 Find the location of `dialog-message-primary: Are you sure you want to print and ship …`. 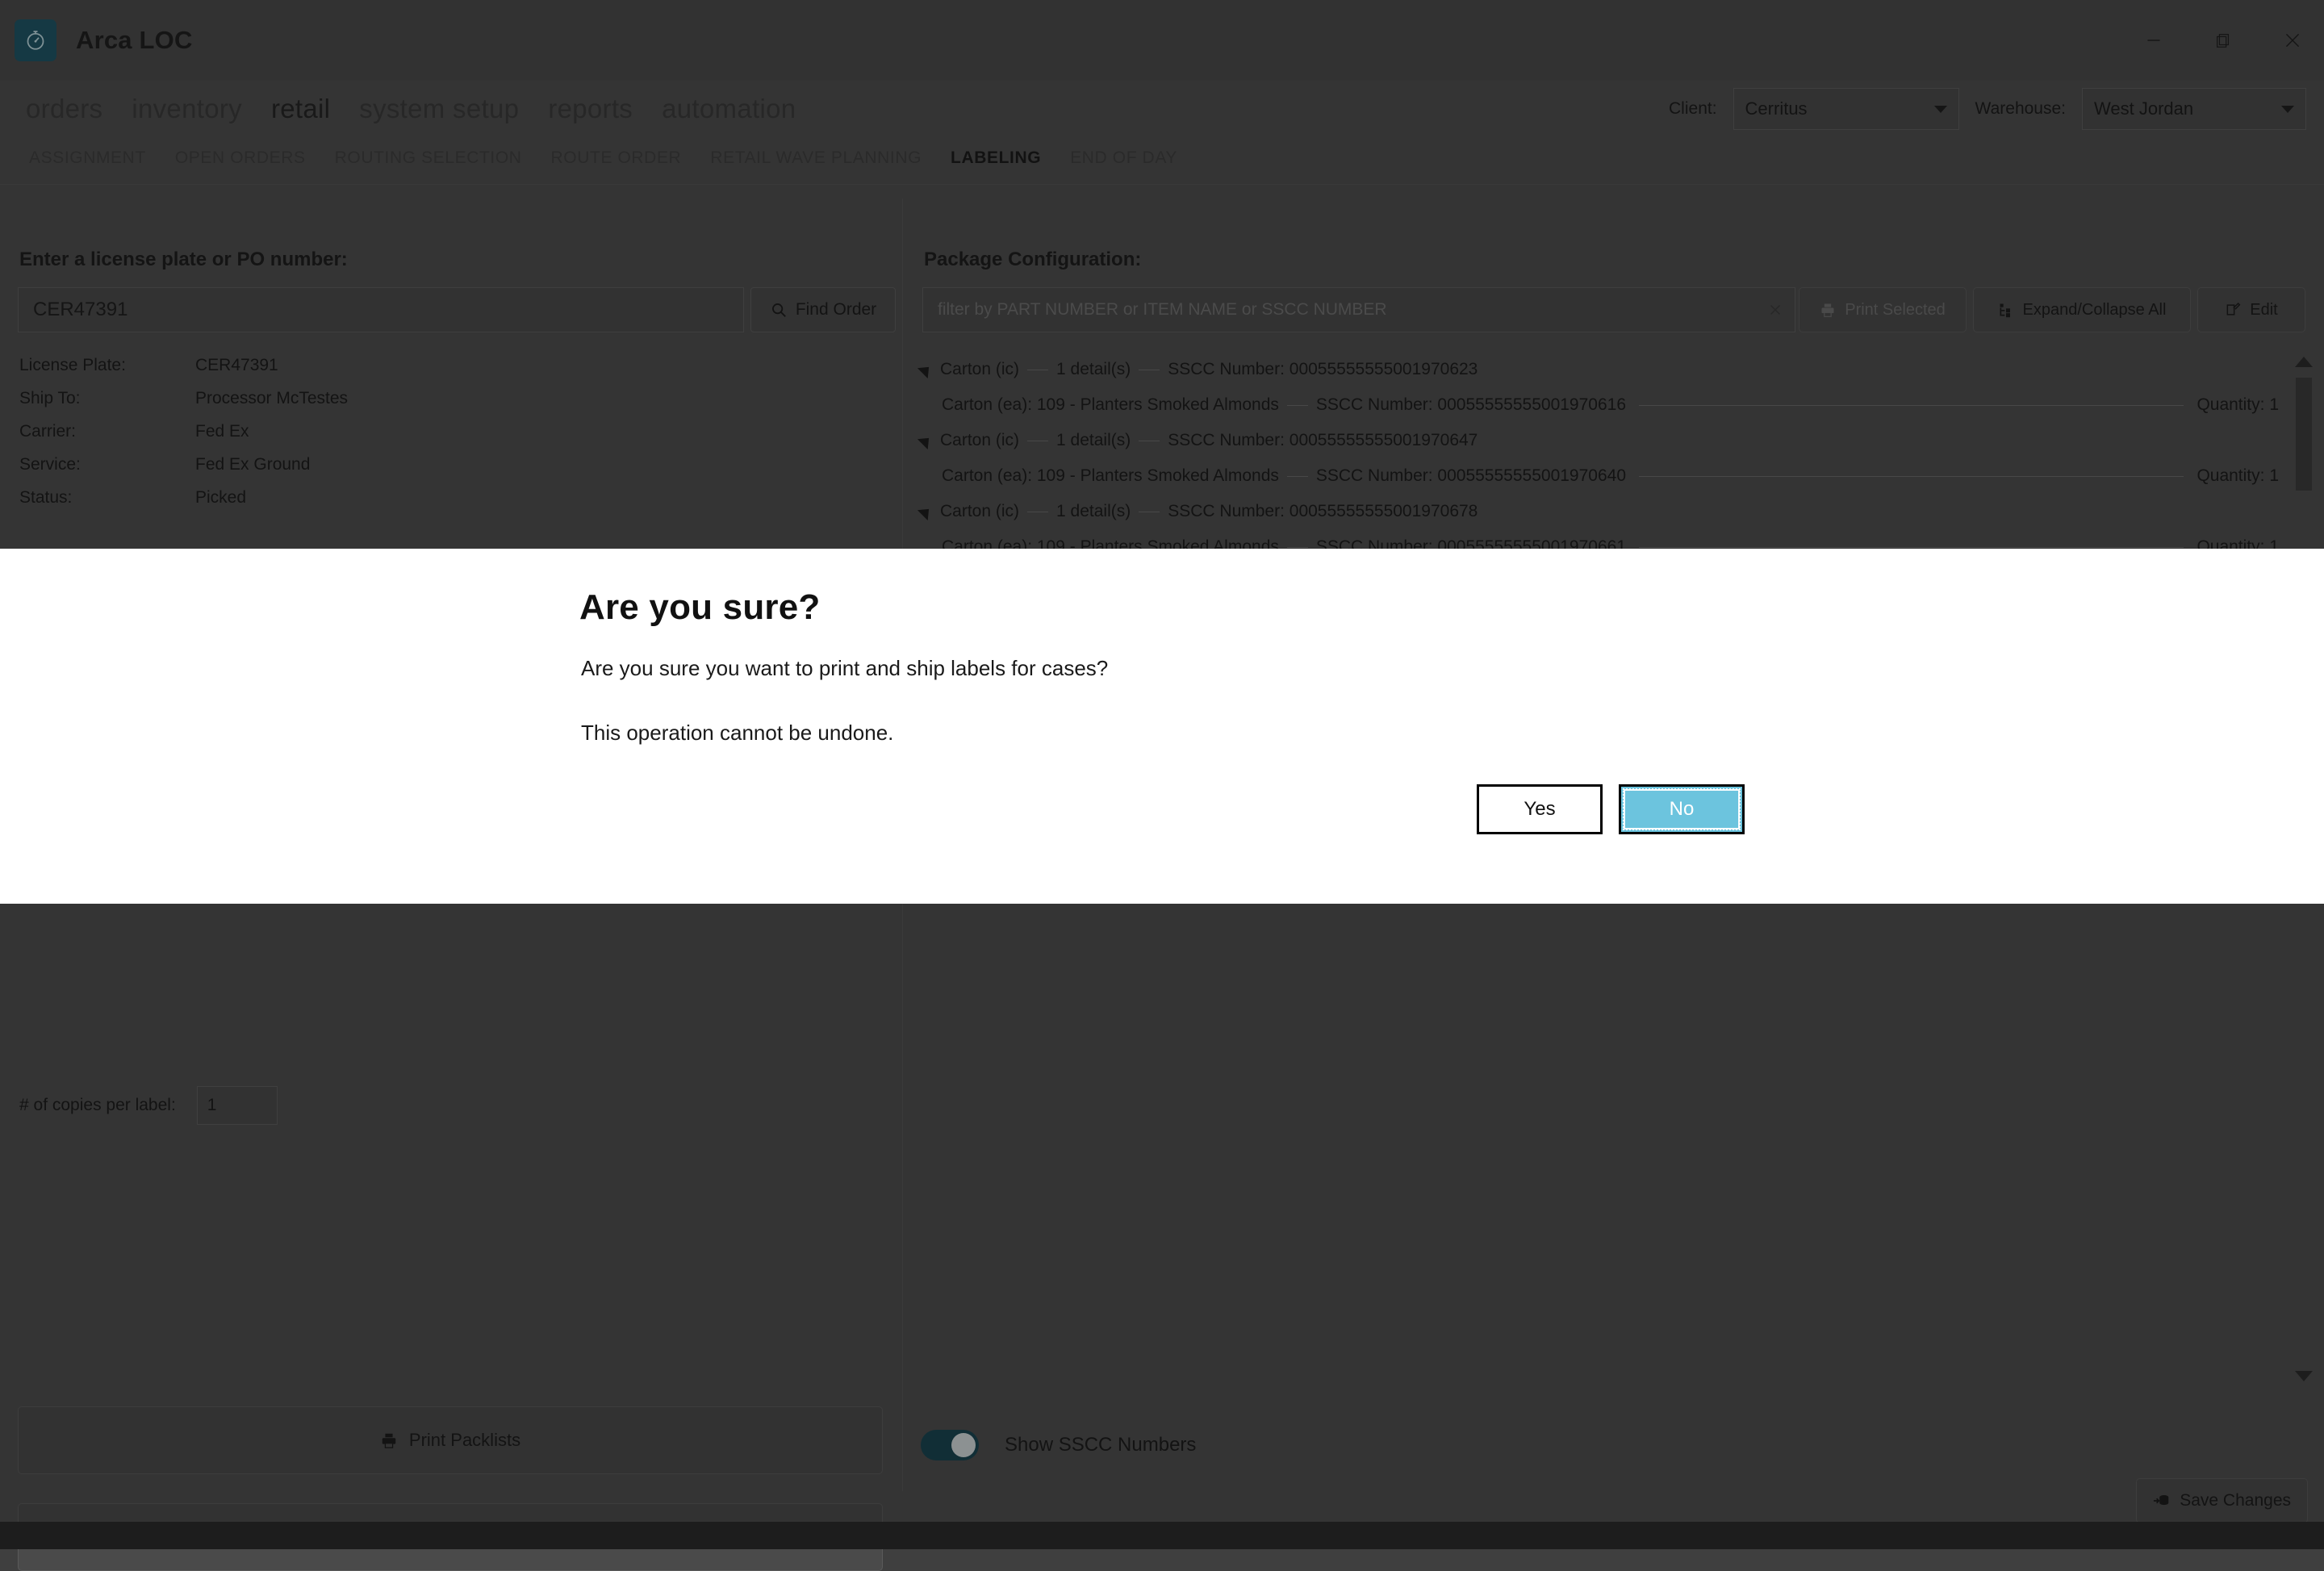

dialog-message-primary: Are you sure you want to print and ship … is located at coordinates (844, 669).